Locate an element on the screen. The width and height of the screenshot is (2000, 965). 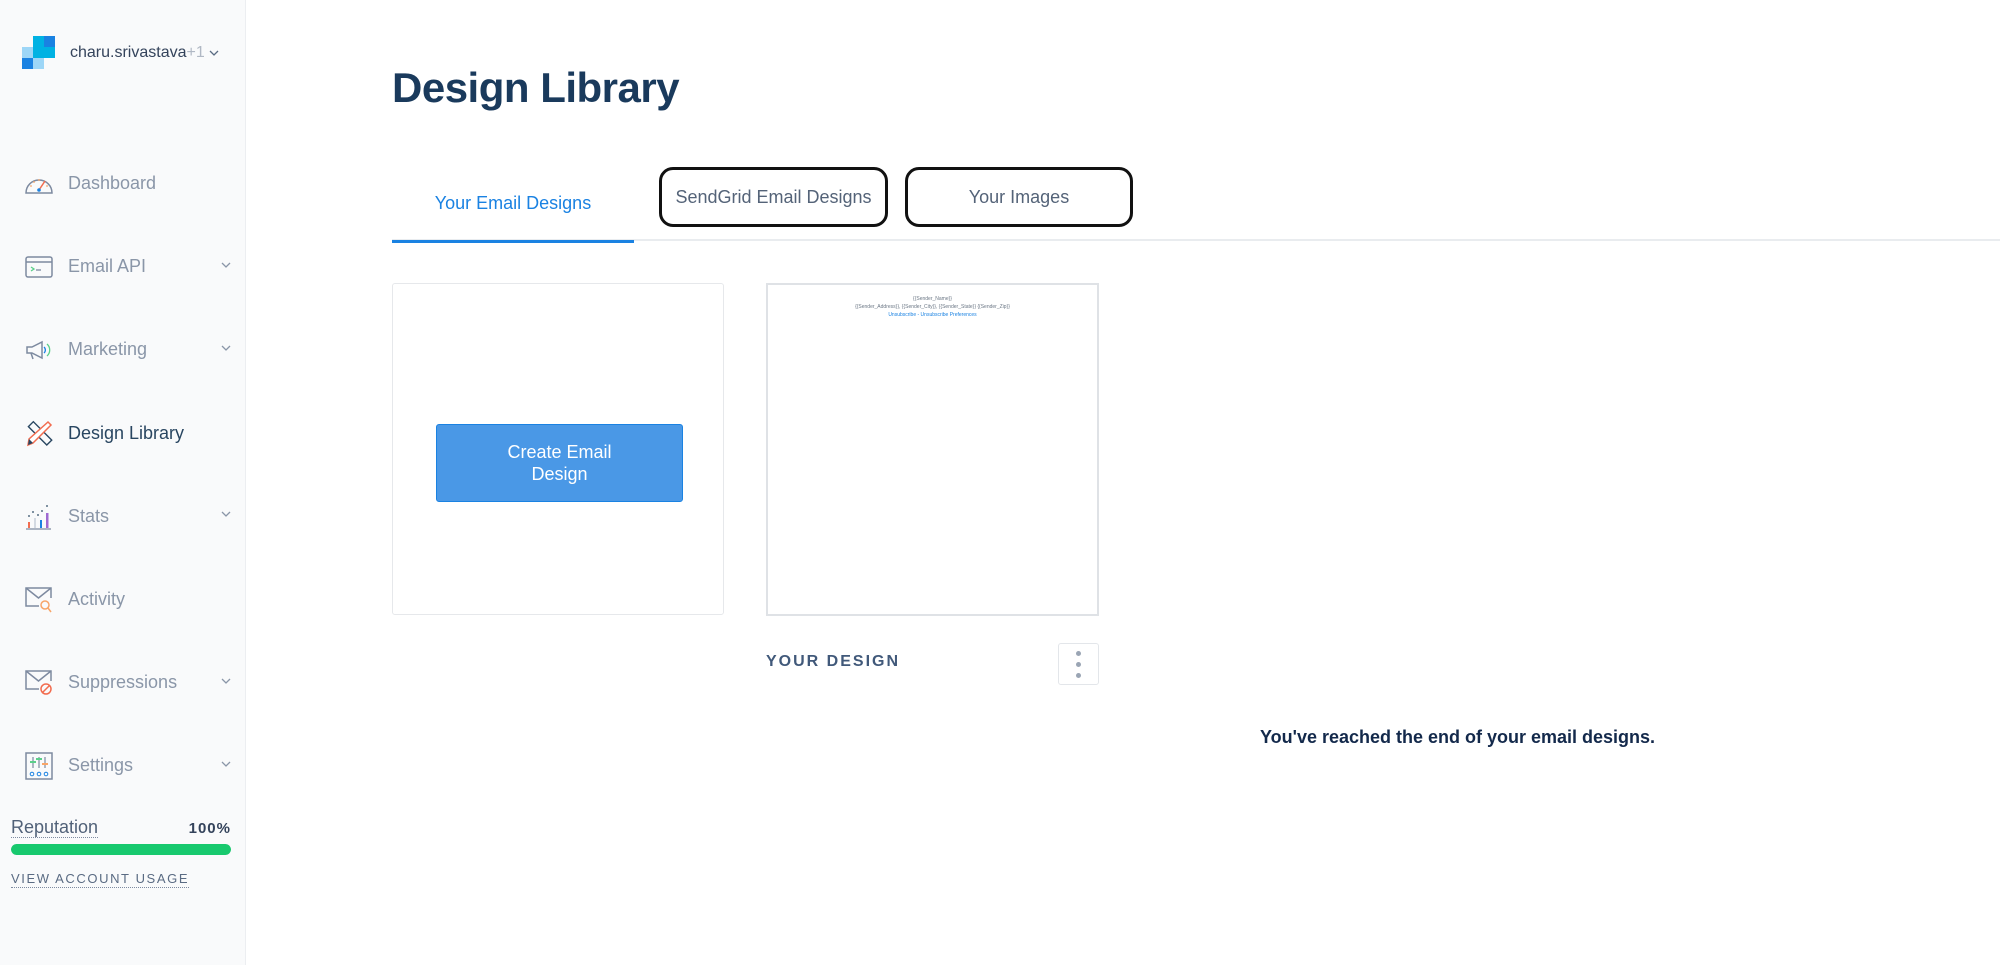
sendgrid-logo-icon is located at coordinates (39, 53).